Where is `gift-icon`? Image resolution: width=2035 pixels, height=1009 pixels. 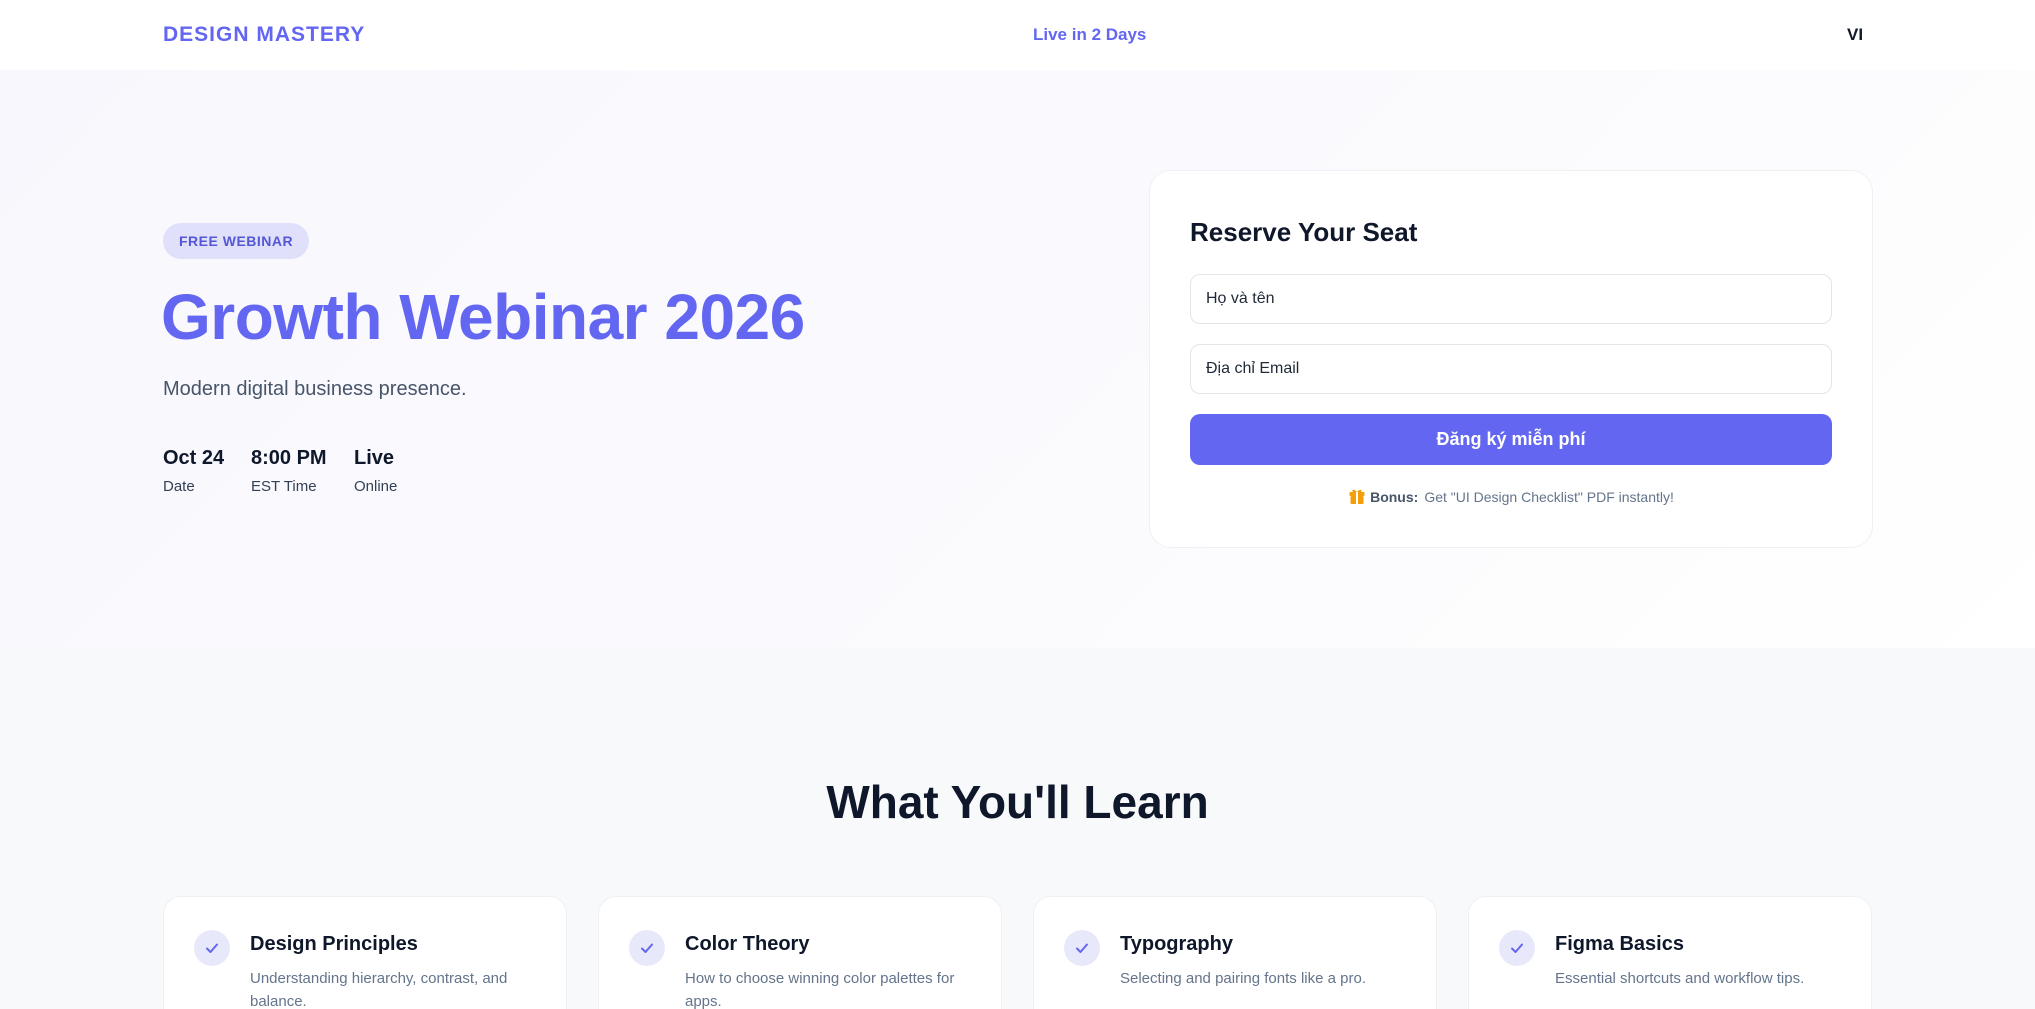
gift-icon is located at coordinates (1357, 496).